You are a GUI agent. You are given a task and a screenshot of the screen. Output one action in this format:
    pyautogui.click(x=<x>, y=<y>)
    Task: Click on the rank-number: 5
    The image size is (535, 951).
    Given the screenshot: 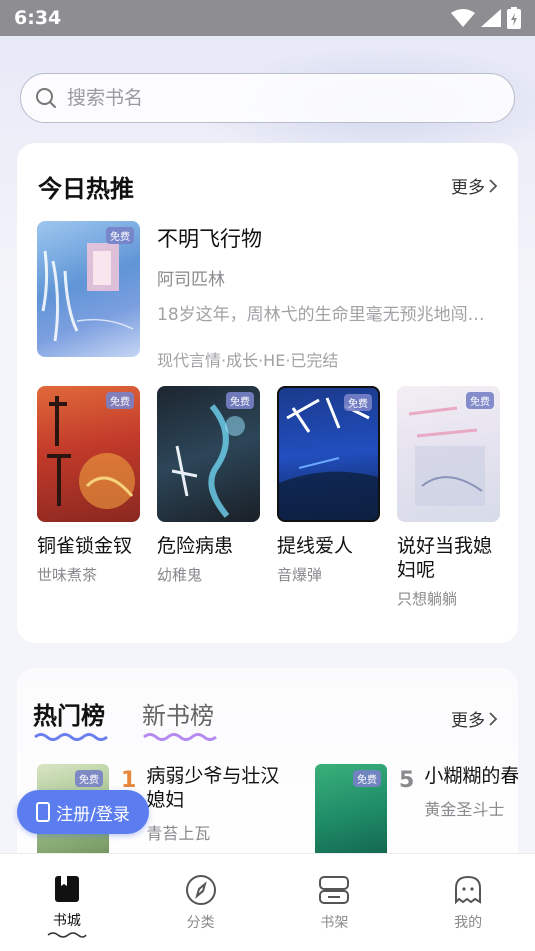 What is the action you would take?
    pyautogui.click(x=407, y=780)
    